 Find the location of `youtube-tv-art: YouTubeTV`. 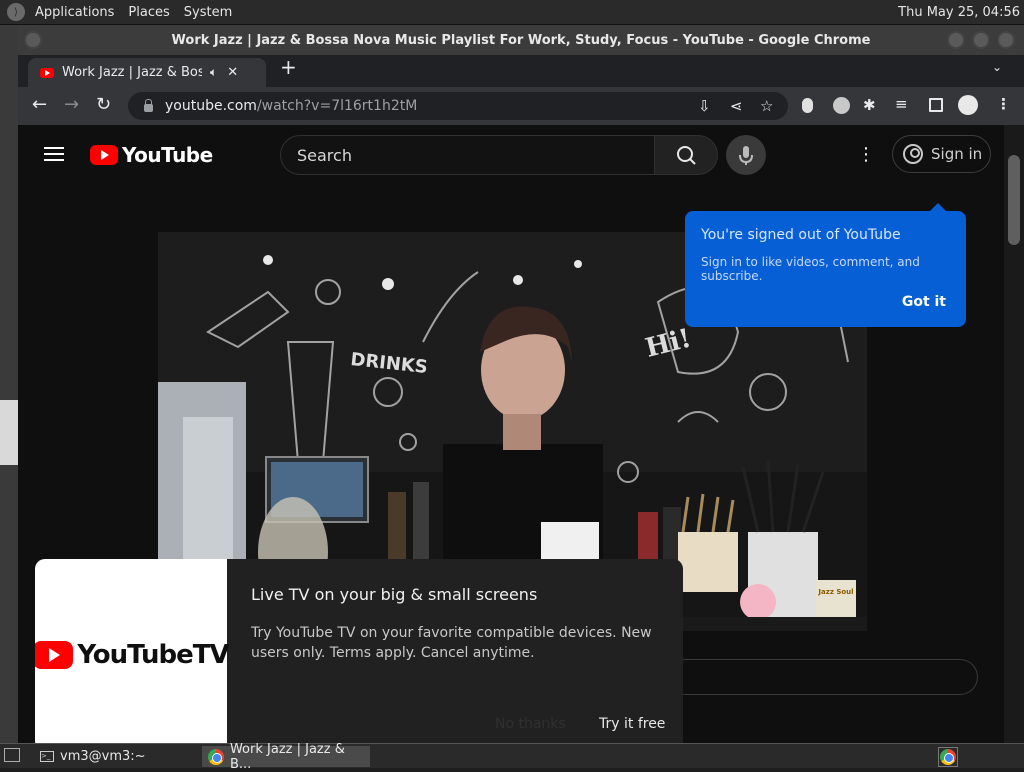

youtube-tv-art: YouTubeTV is located at coordinates (132, 655).